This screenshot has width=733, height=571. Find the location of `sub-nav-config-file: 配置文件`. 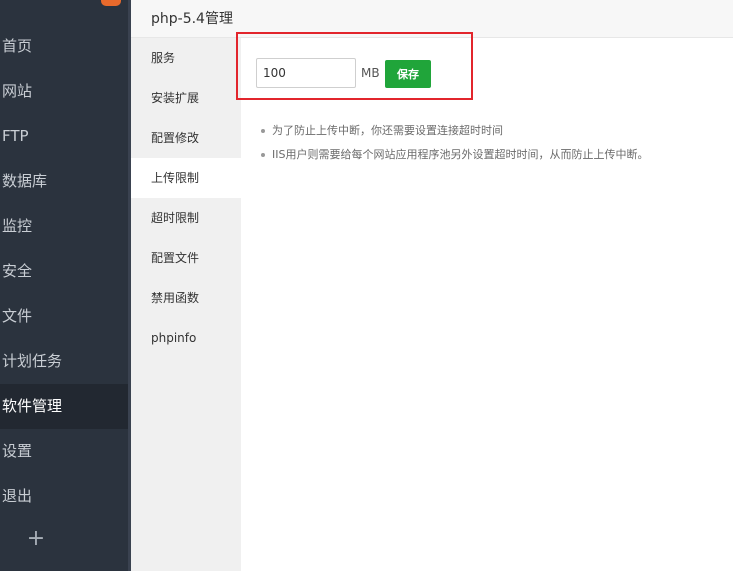

sub-nav-config-file: 配置文件 is located at coordinates (186, 258).